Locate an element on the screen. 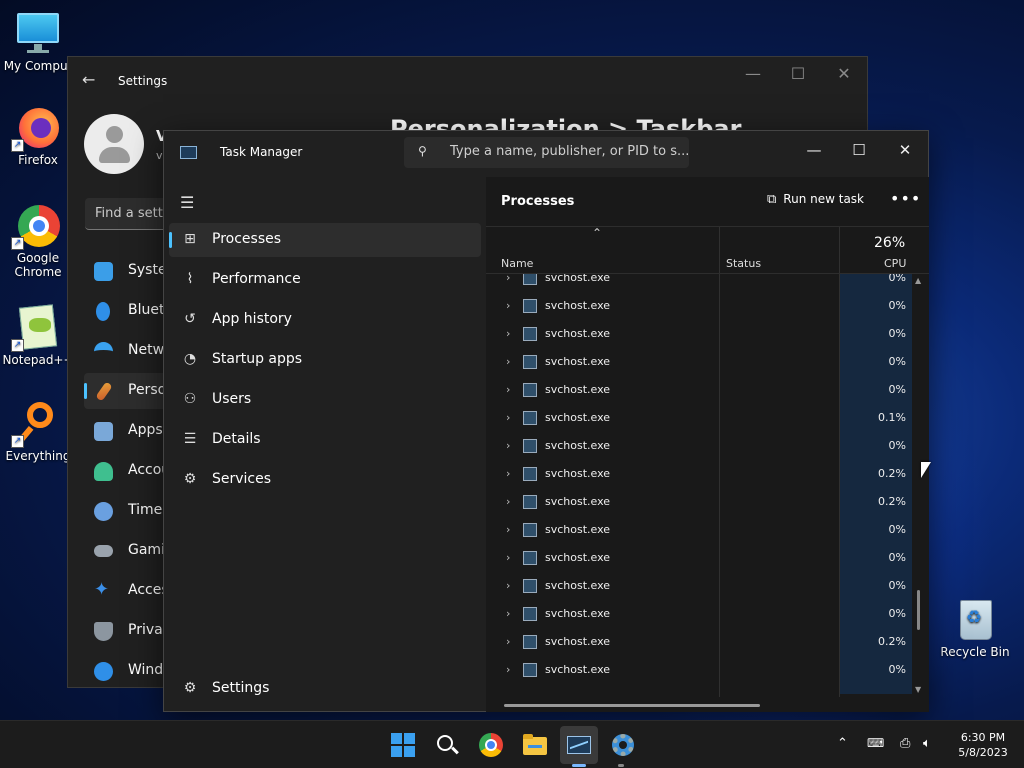 Image resolution: width=1024 pixels, height=768 pixels. tm-nav-processes: ⊞ Processes is located at coordinates (325, 240).